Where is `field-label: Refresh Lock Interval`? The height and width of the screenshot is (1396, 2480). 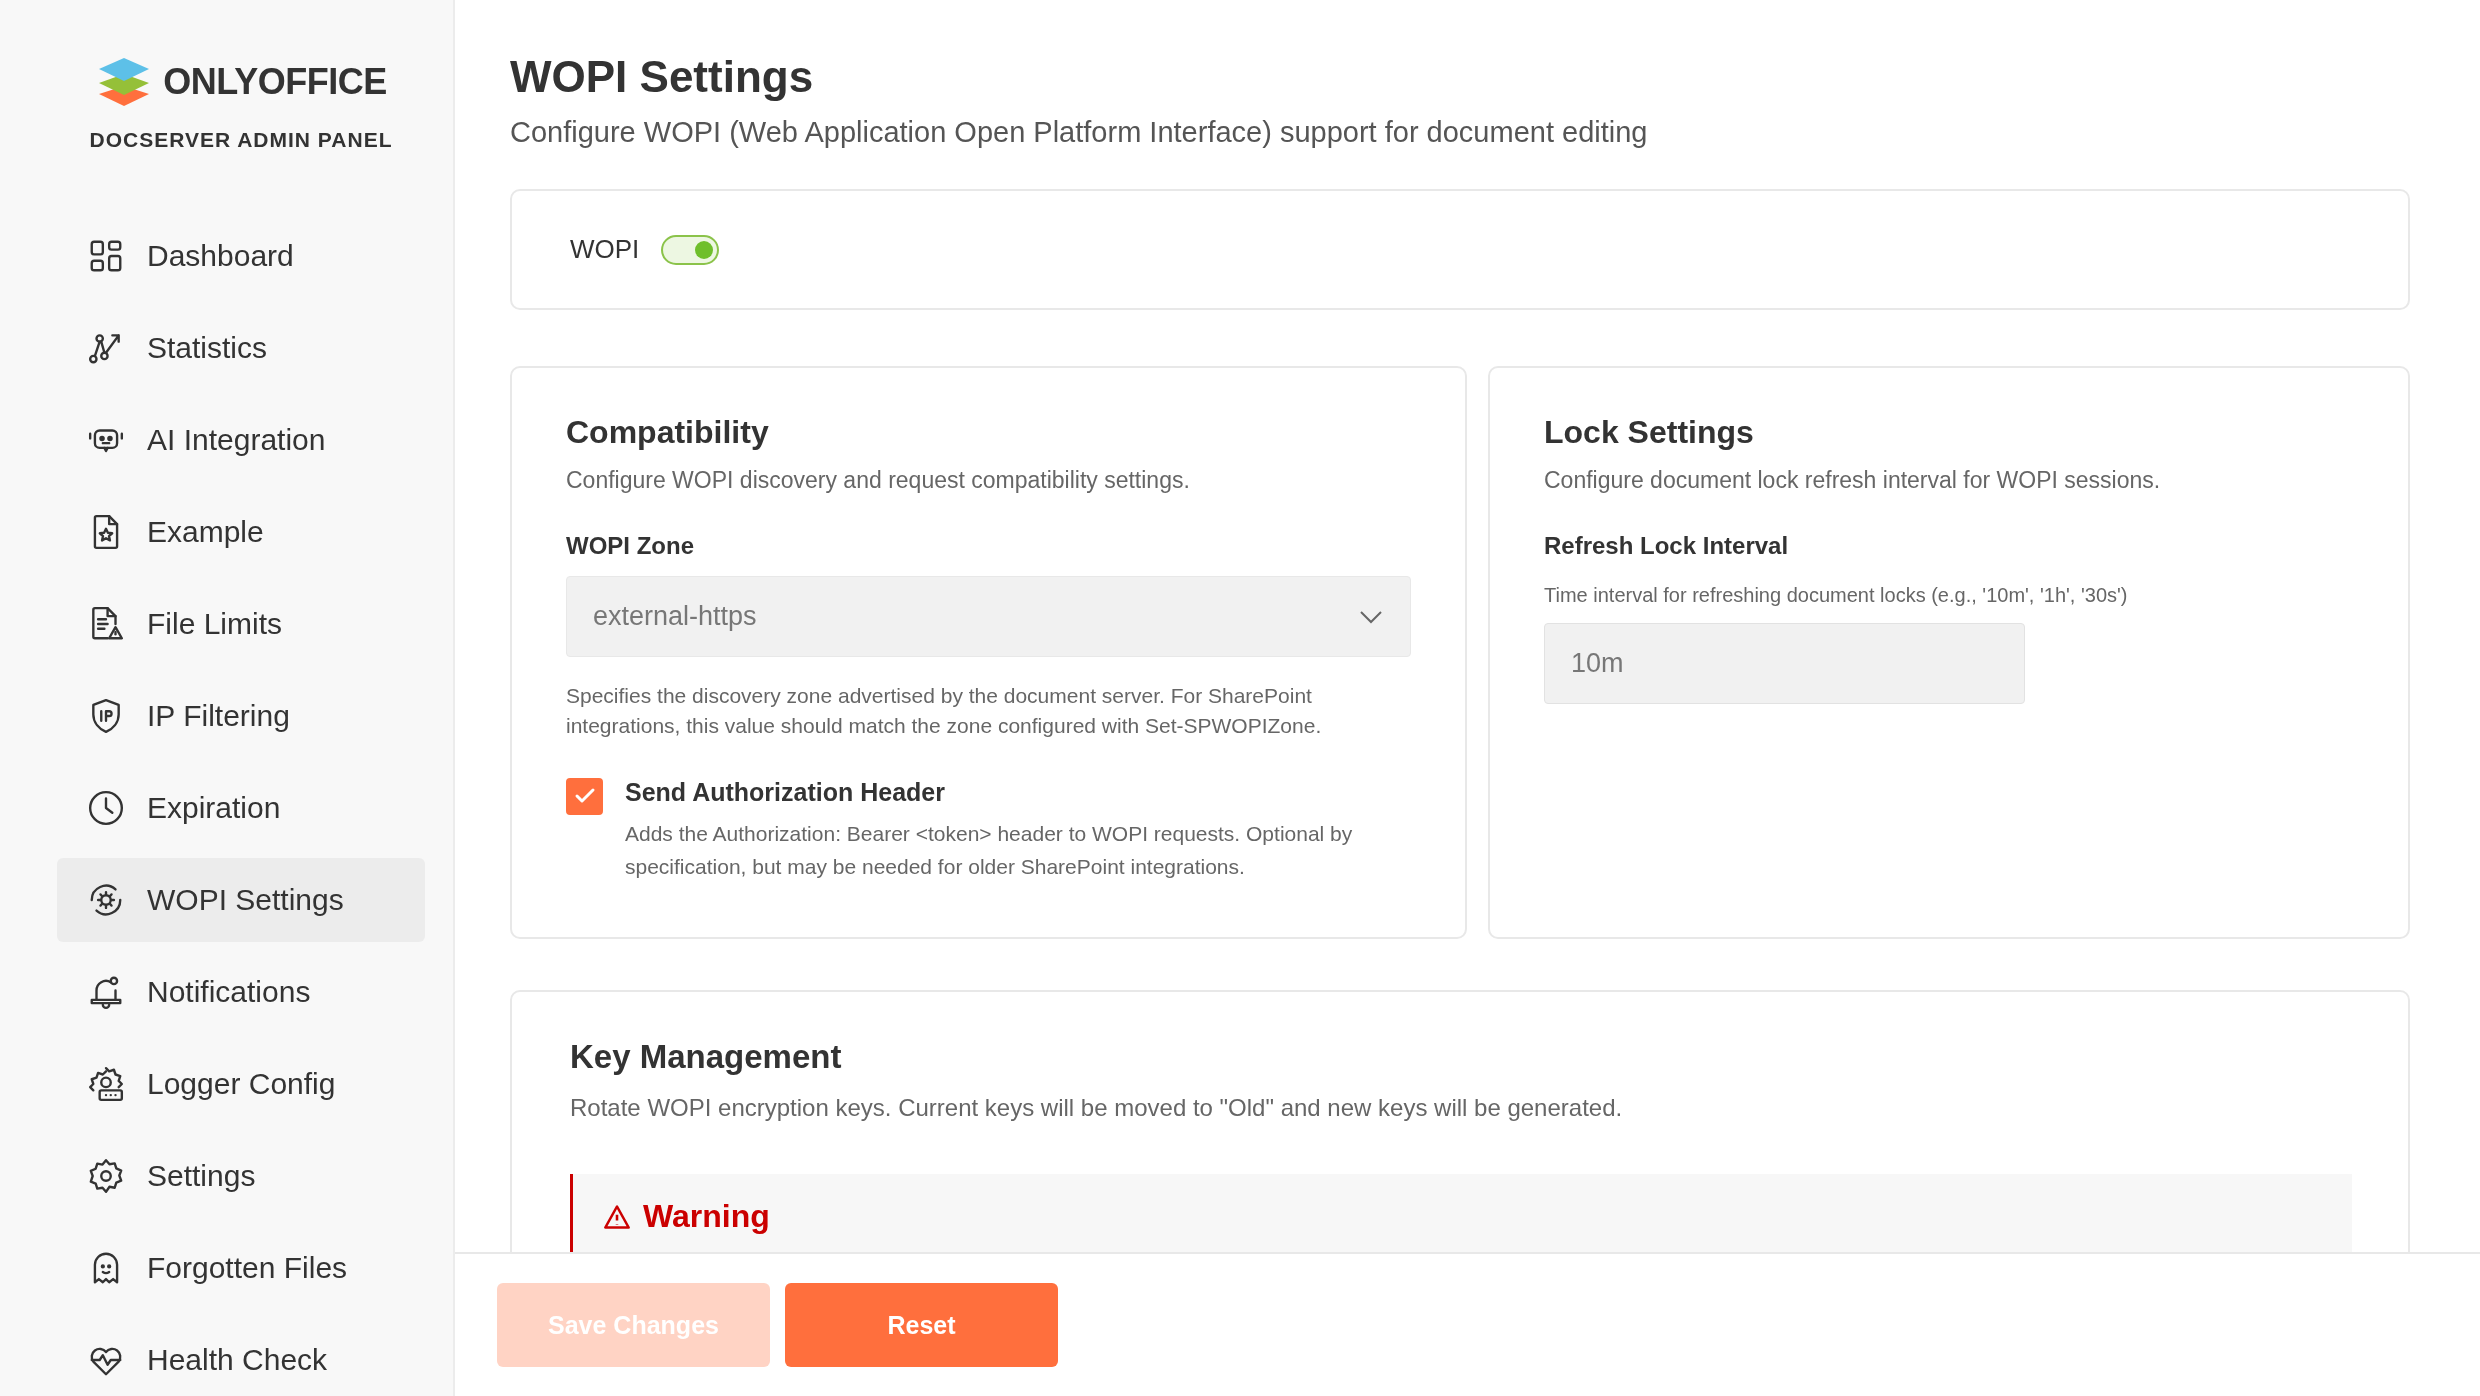 field-label: Refresh Lock Interval is located at coordinates (1667, 546).